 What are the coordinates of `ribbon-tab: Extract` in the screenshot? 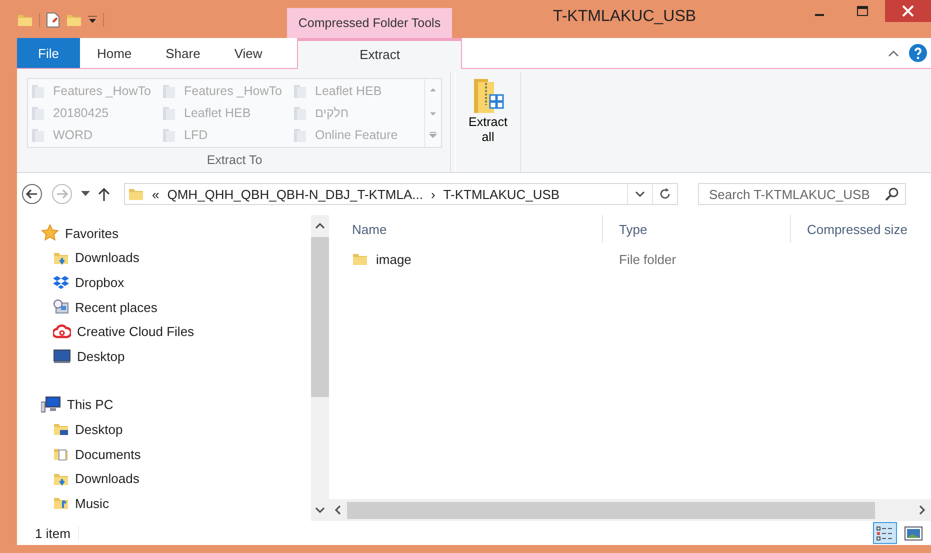 It's located at (379, 53).